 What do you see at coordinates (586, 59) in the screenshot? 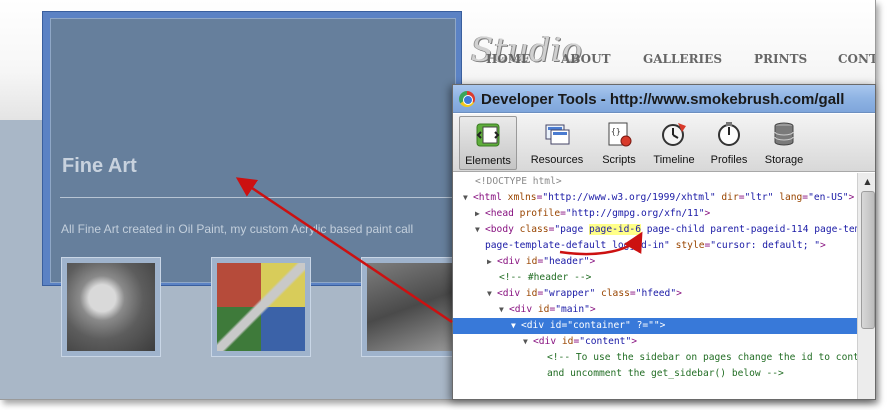
I see `nav-about: ABOUT` at bounding box center [586, 59].